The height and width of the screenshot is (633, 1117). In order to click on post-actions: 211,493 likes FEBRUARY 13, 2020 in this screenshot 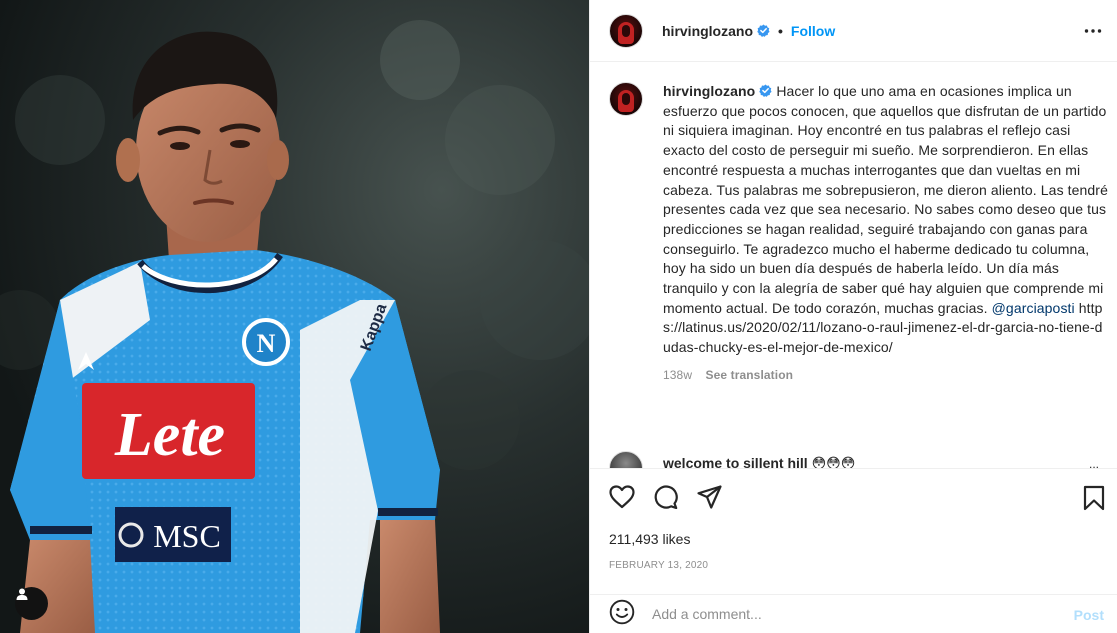, I will do `click(853, 528)`.